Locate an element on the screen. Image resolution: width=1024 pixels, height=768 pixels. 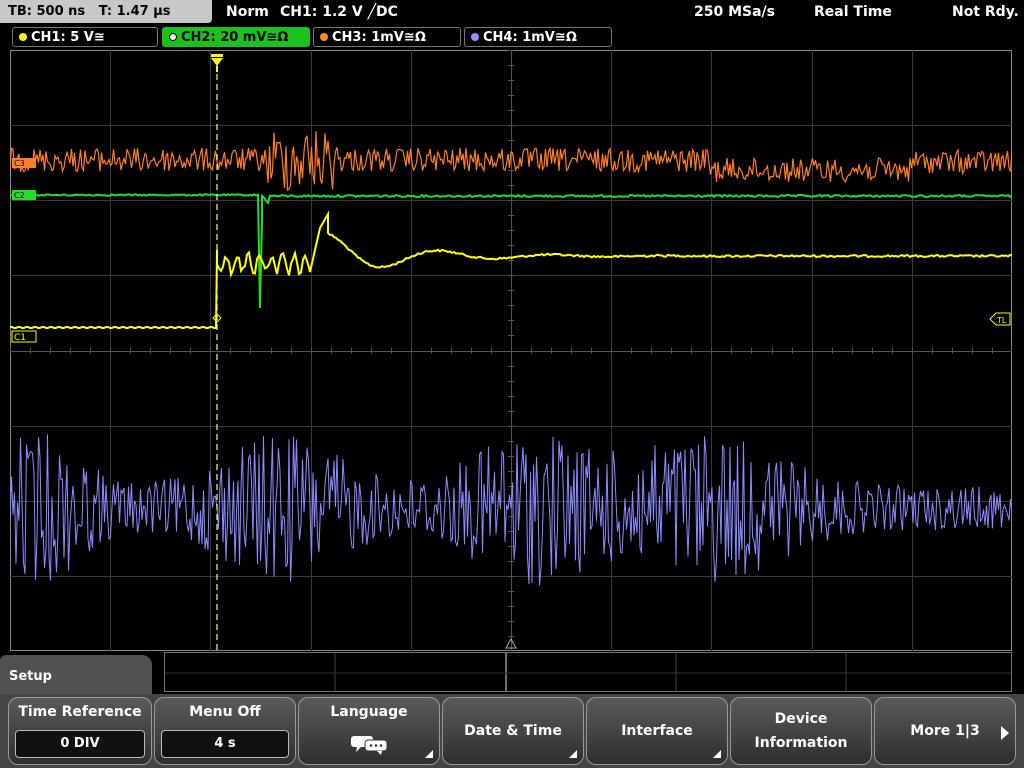
channel-label: CH2: 20 mV≅Ω is located at coordinates (235, 37).